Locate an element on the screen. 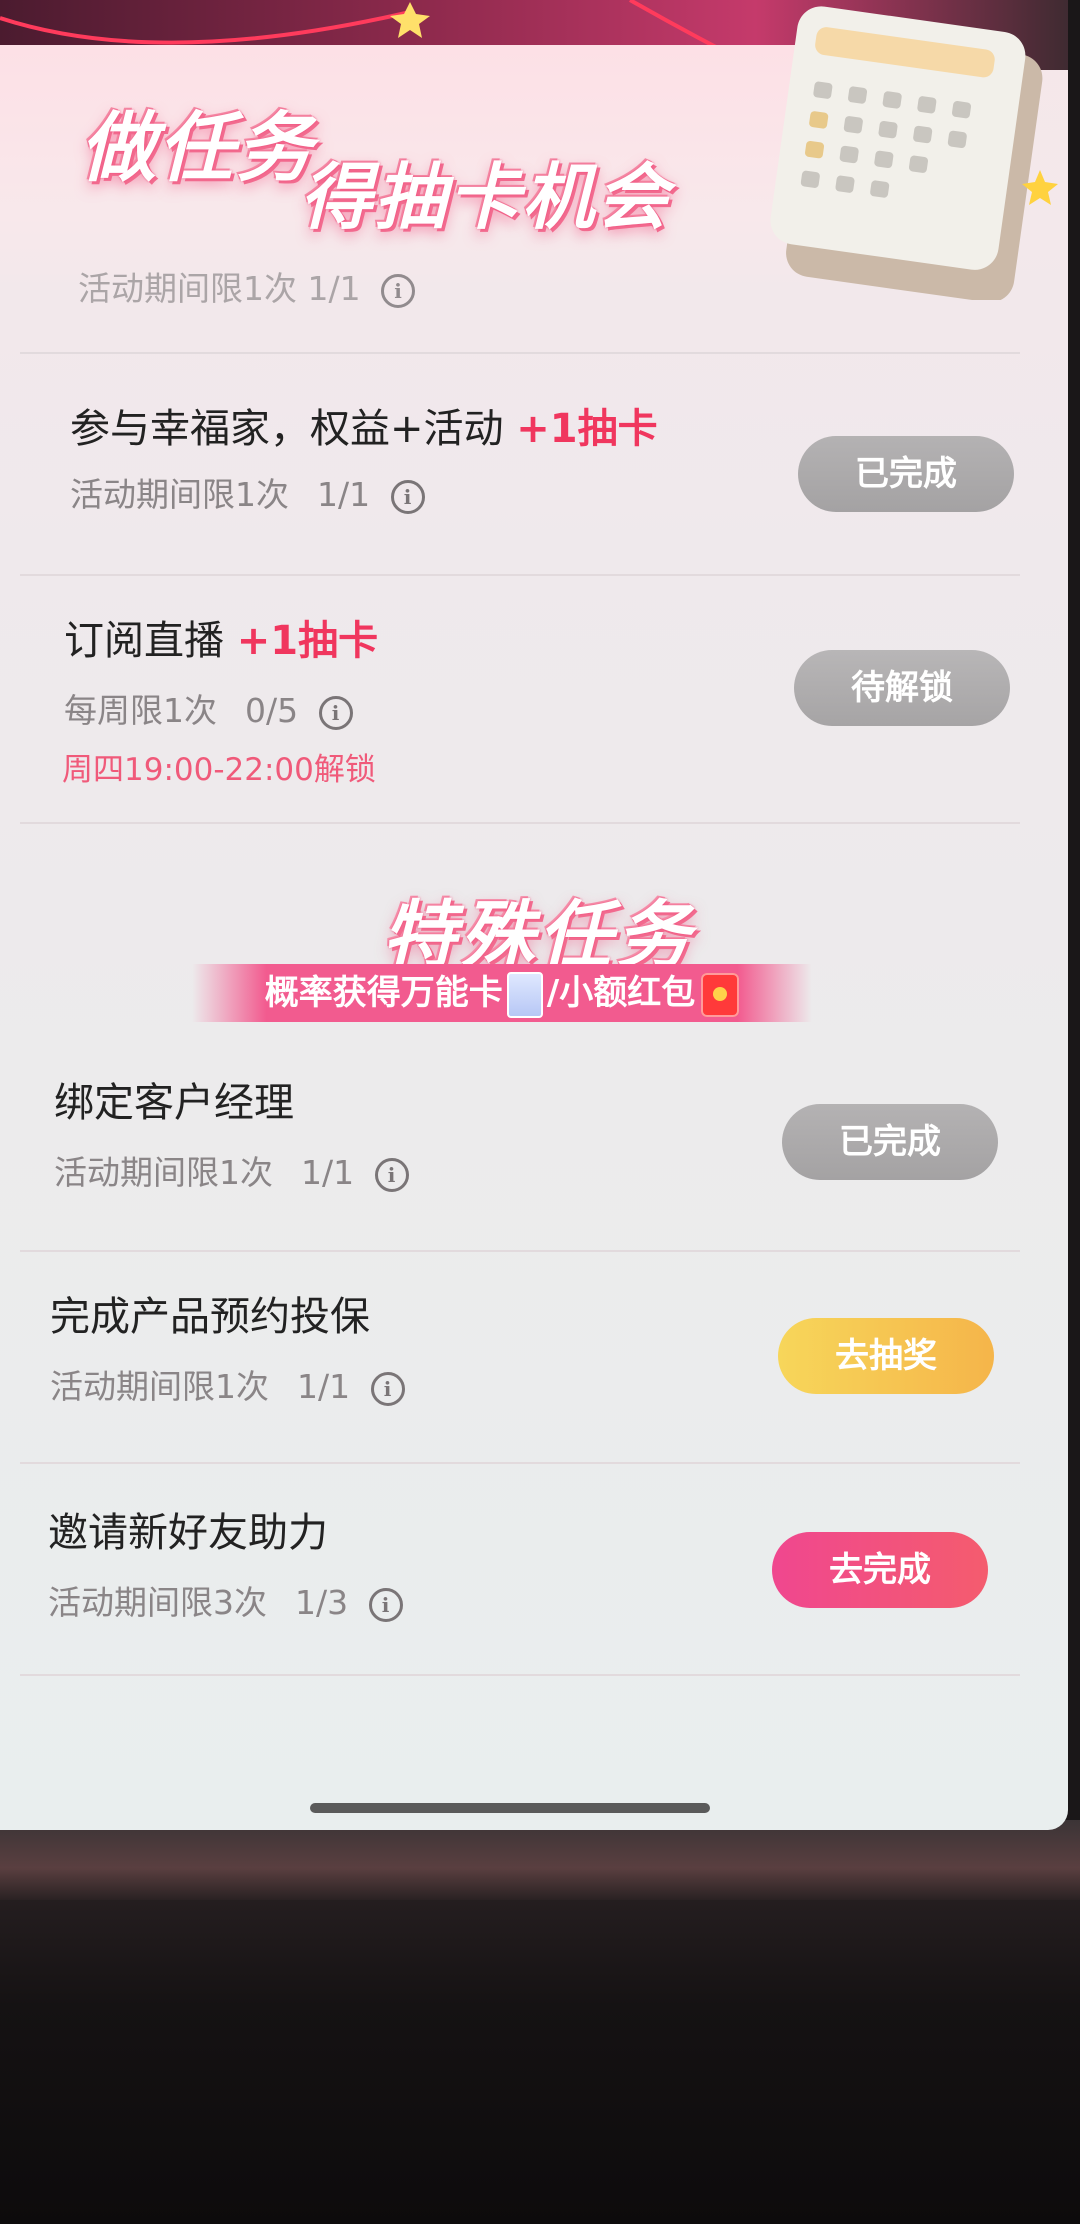  task-title: 绑定客户经理 is located at coordinates (174, 1103).